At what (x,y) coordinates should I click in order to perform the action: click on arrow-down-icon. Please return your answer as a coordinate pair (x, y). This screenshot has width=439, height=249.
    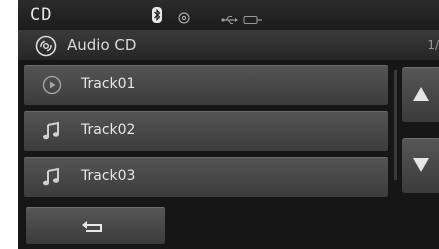
    Looking at the image, I should click on (421, 165).